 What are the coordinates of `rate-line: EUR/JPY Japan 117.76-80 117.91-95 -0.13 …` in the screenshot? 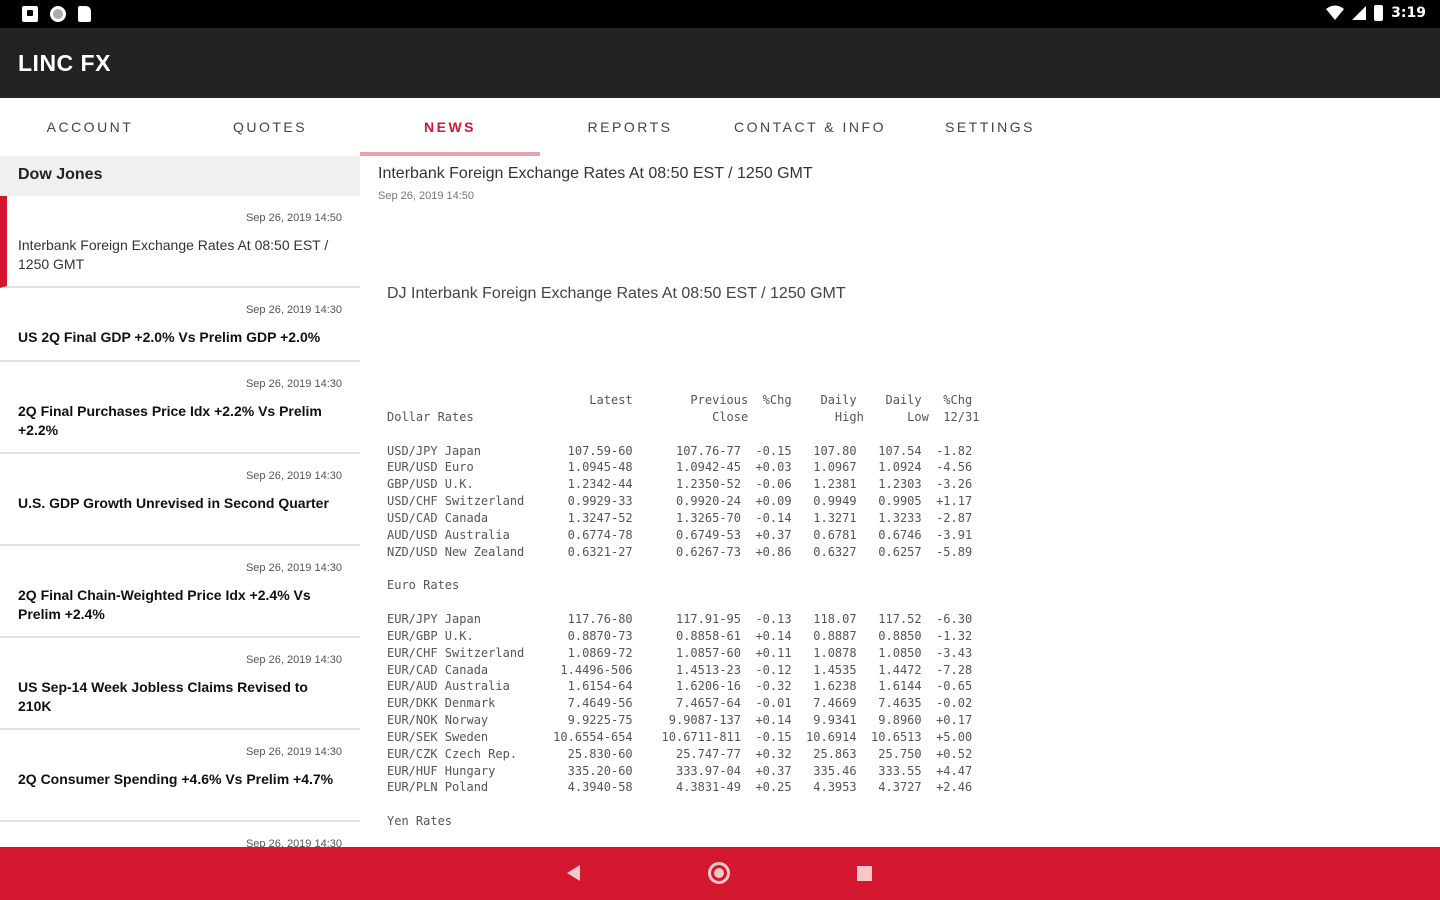 It's located at (680, 618).